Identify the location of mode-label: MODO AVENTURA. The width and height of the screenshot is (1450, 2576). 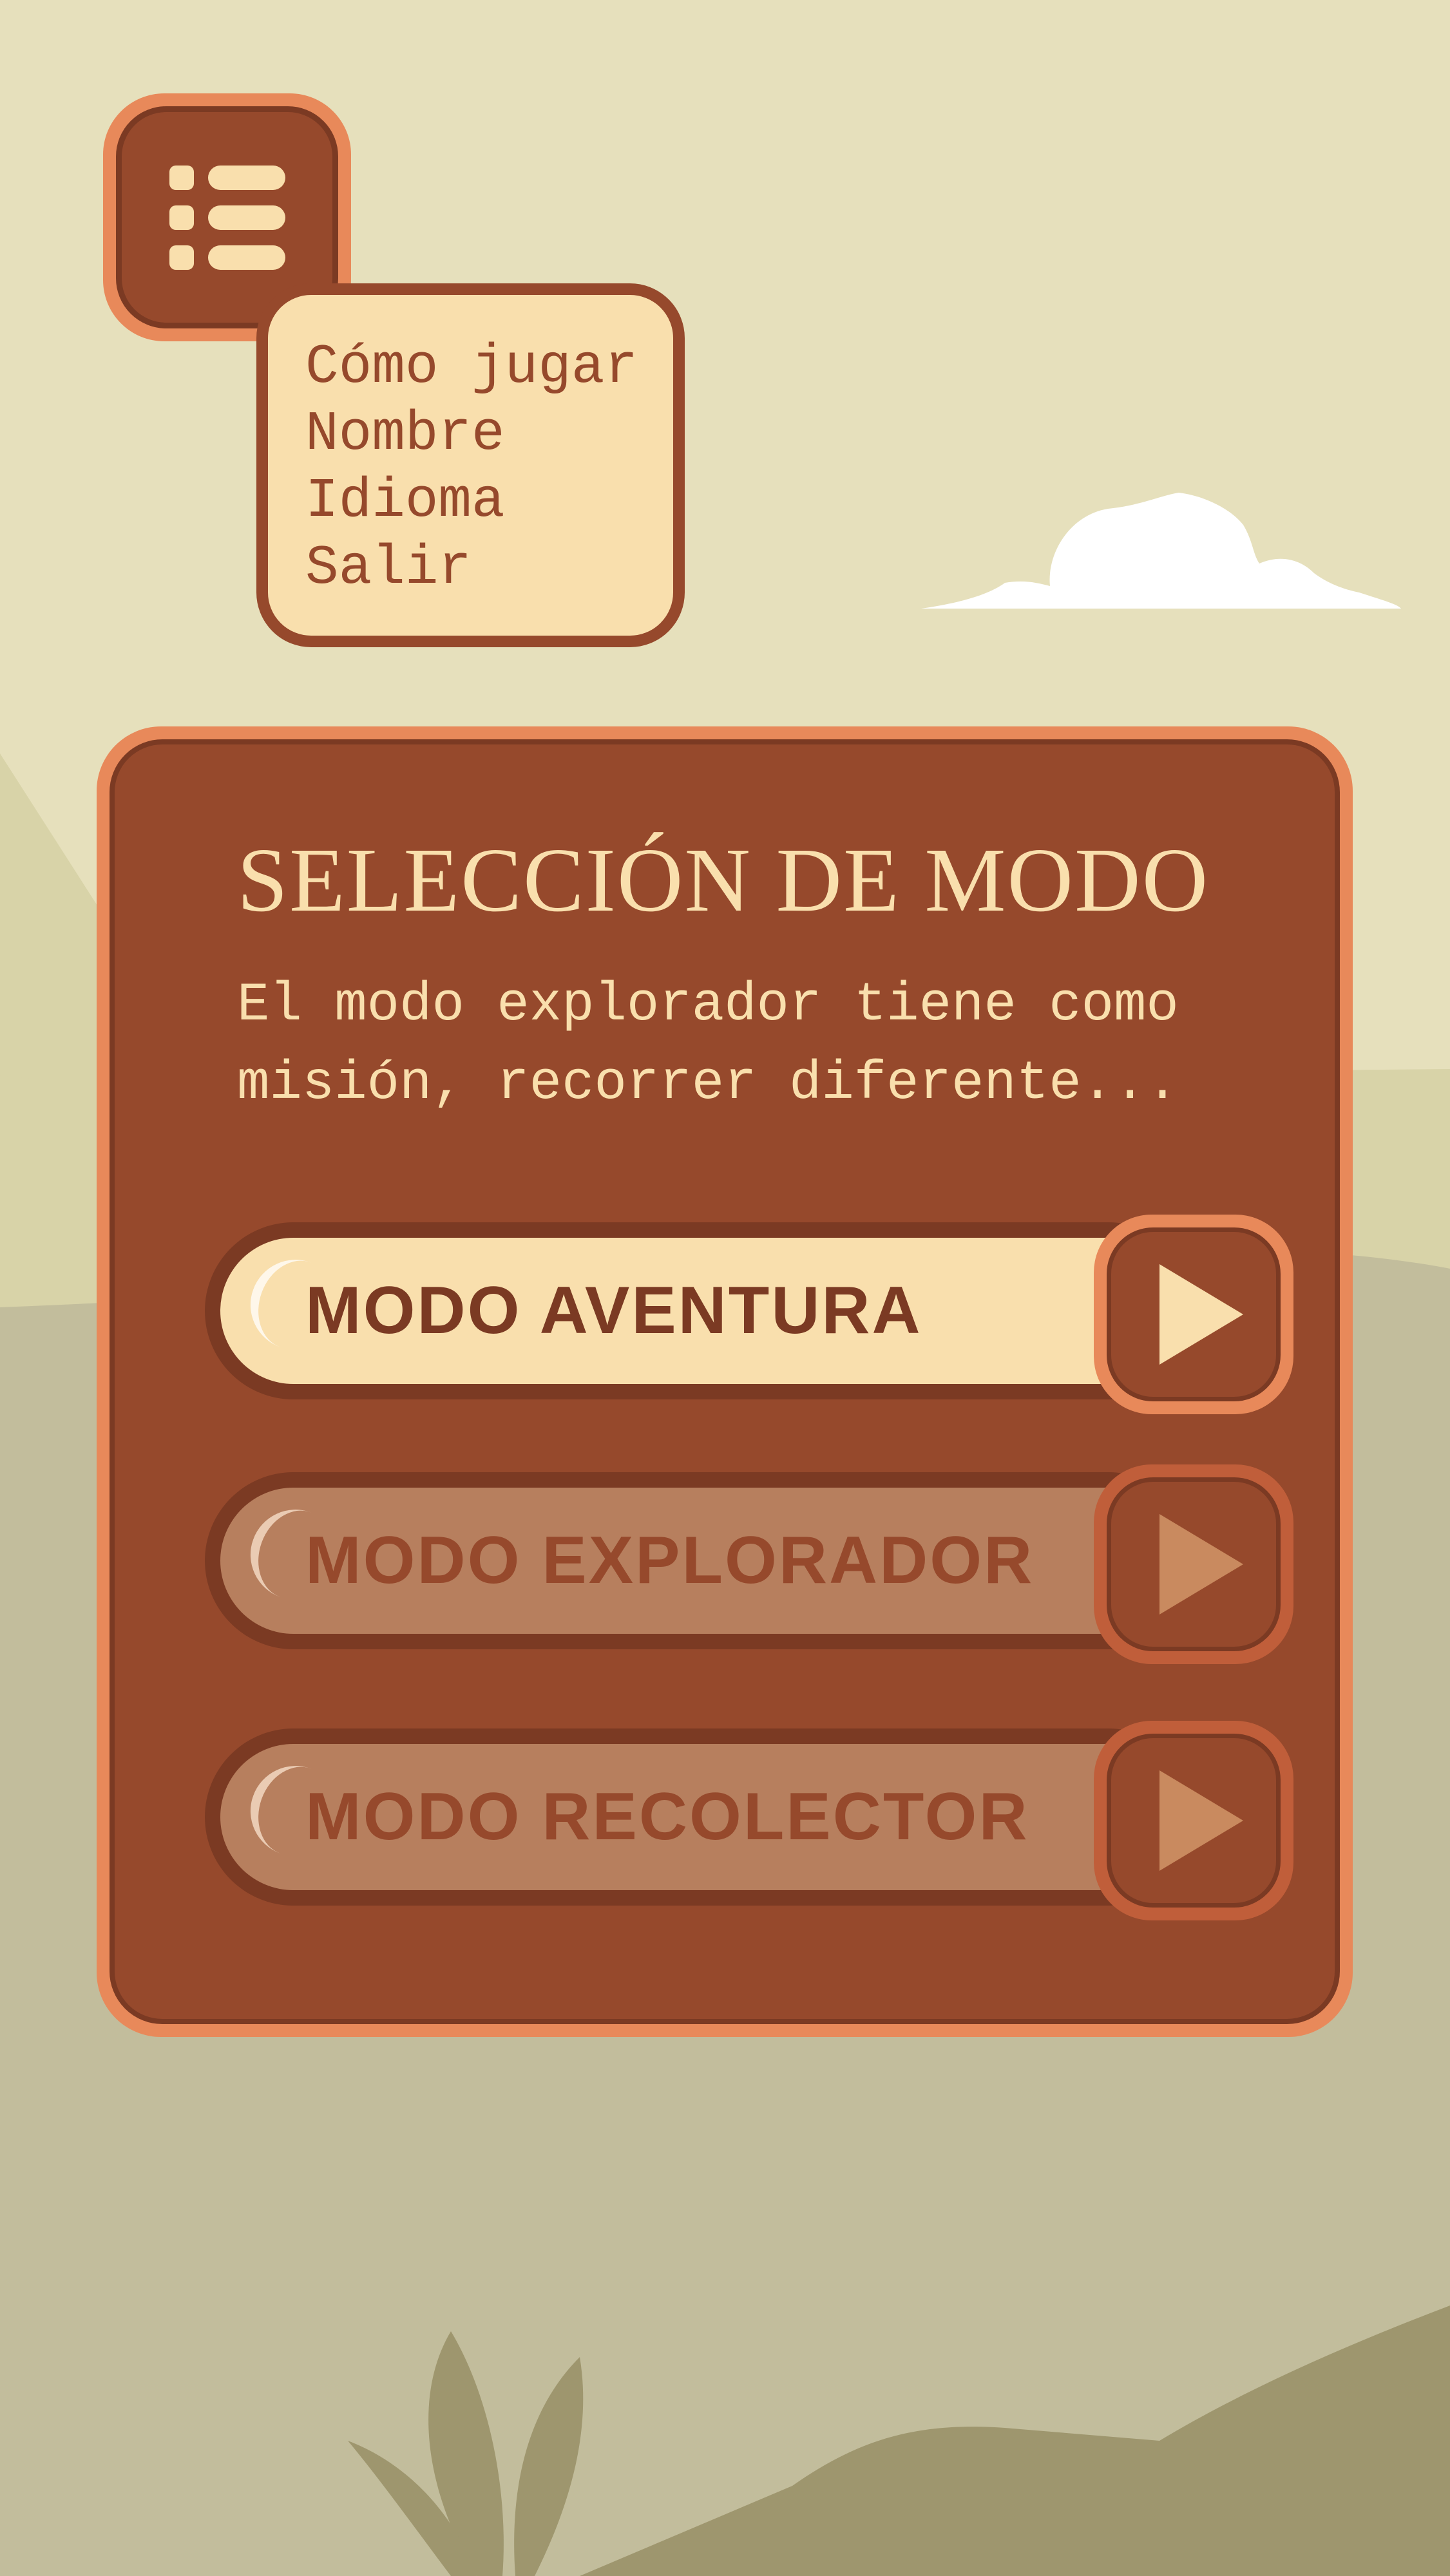
(614, 1310).